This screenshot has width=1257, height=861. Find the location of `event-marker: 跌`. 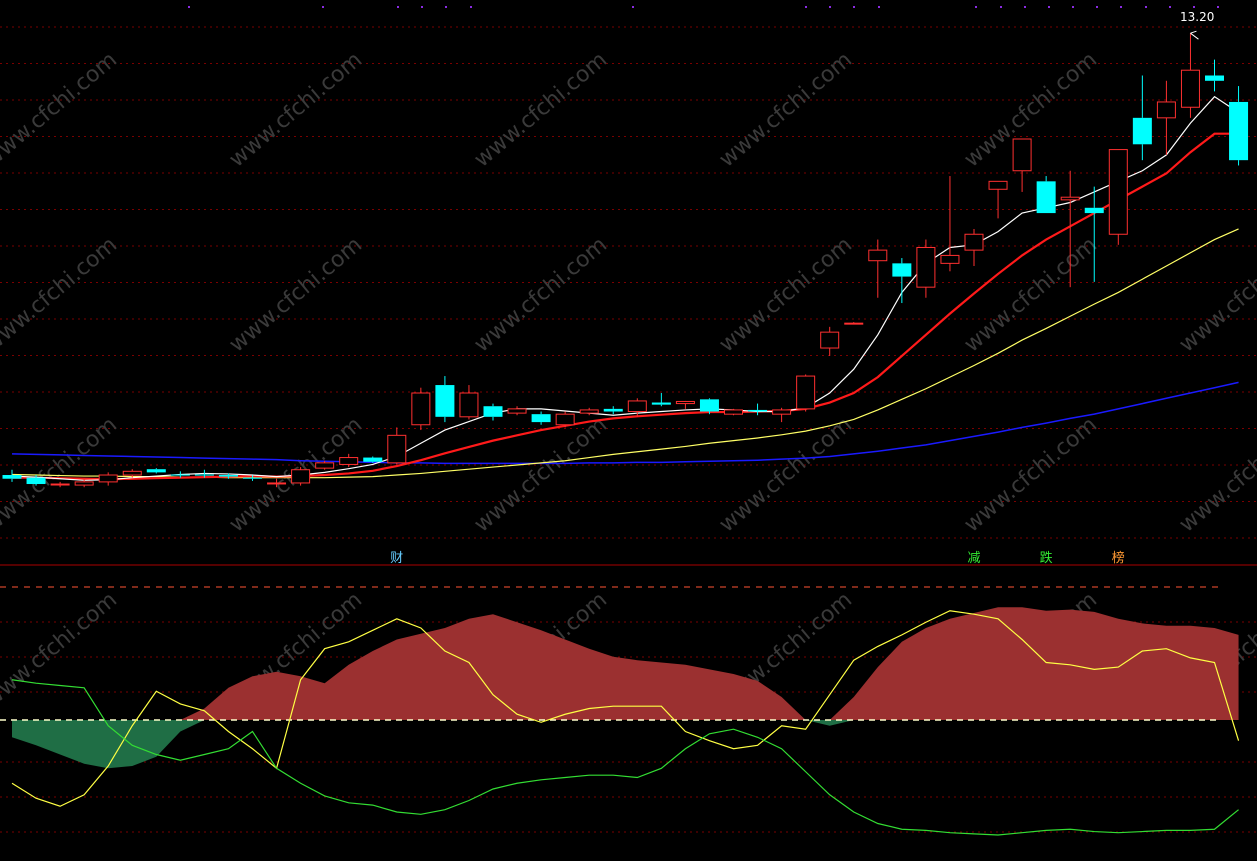

event-marker: 跌 is located at coordinates (1046, 558).